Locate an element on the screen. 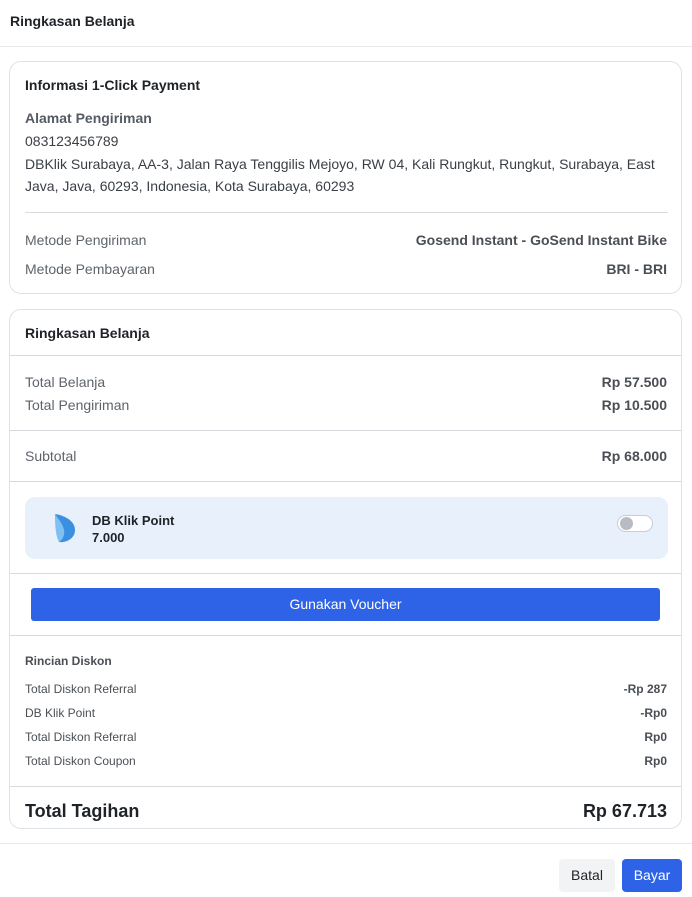 The height and width of the screenshot is (897, 692). shipping-method-value: Gosend Instant - GoSend Instant Bike is located at coordinates (541, 240).